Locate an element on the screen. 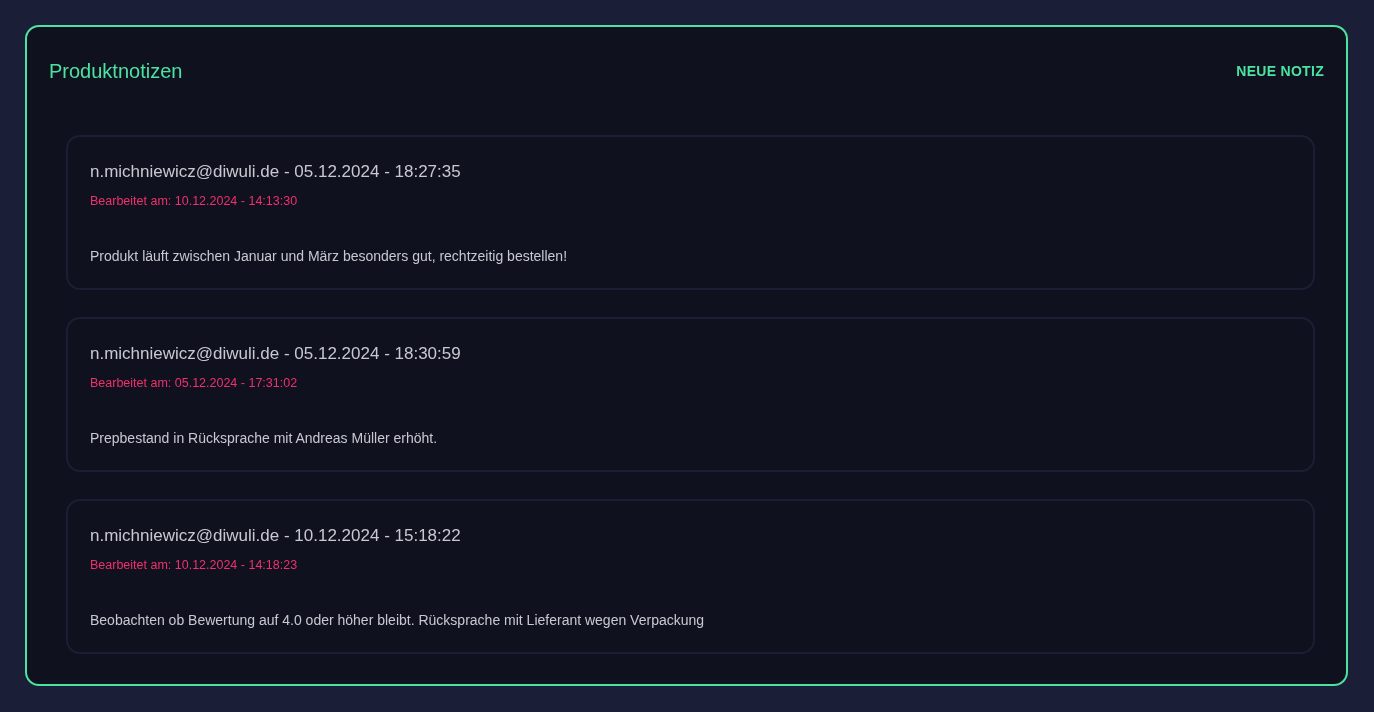  note-header: n.michniewicz@diwuli.de - 05.12.2024 - 18:30:59 is located at coordinates (276, 354).